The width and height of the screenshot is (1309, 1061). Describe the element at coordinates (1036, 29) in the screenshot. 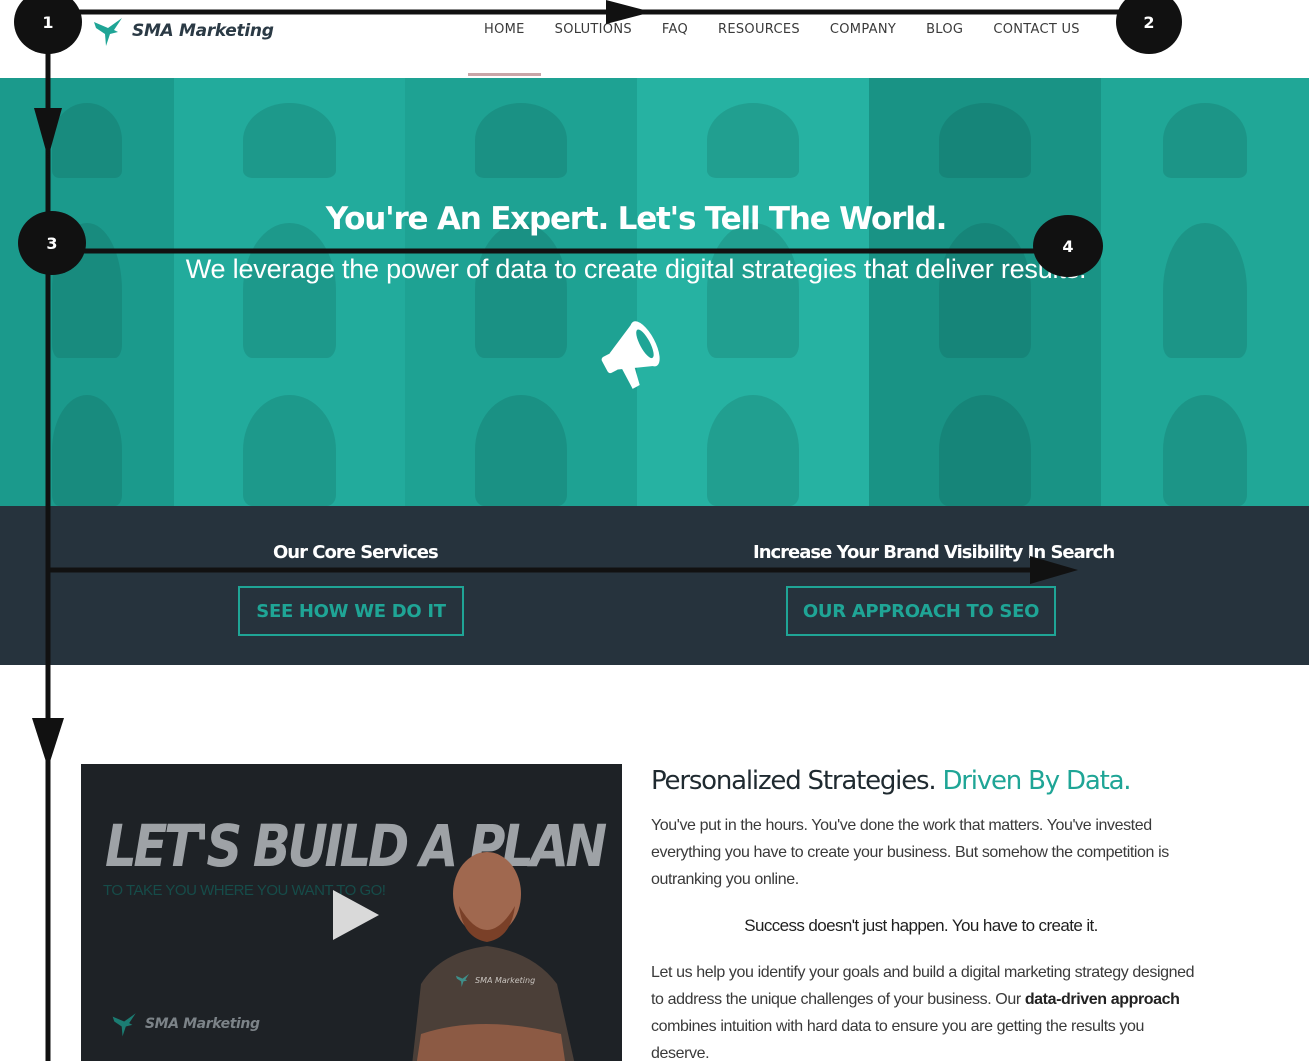

I see `nav-contact-us: CONTACT US` at that location.